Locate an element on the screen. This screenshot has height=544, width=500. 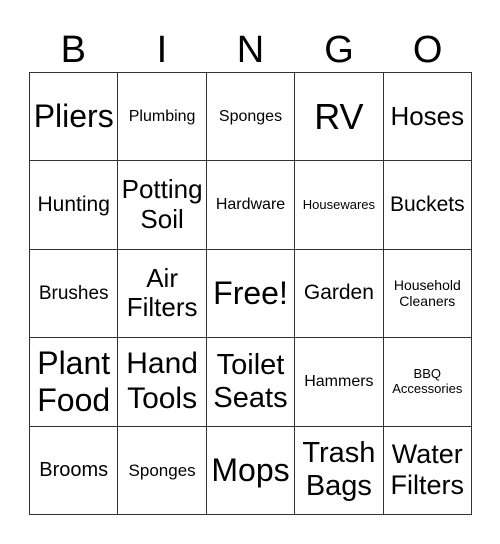
bingo-cell: Household Cleaners is located at coordinates (427, 294).